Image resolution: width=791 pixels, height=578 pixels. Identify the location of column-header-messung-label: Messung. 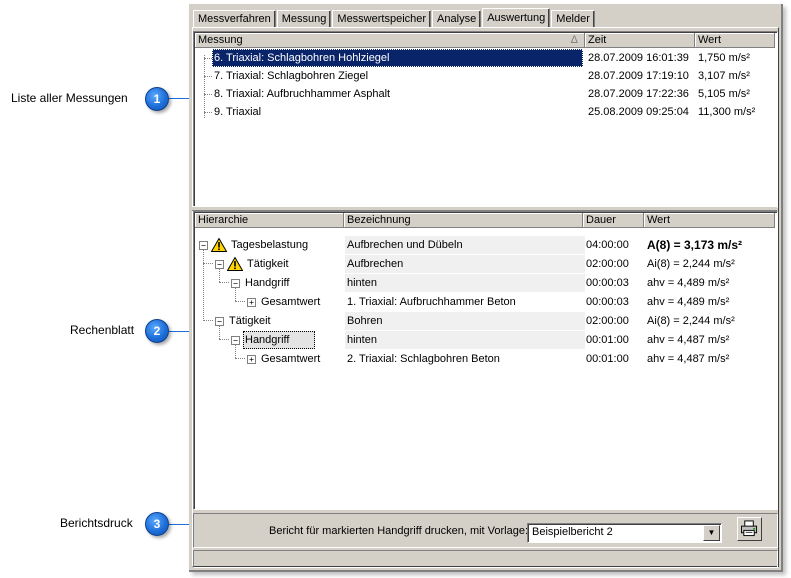
(220, 40).